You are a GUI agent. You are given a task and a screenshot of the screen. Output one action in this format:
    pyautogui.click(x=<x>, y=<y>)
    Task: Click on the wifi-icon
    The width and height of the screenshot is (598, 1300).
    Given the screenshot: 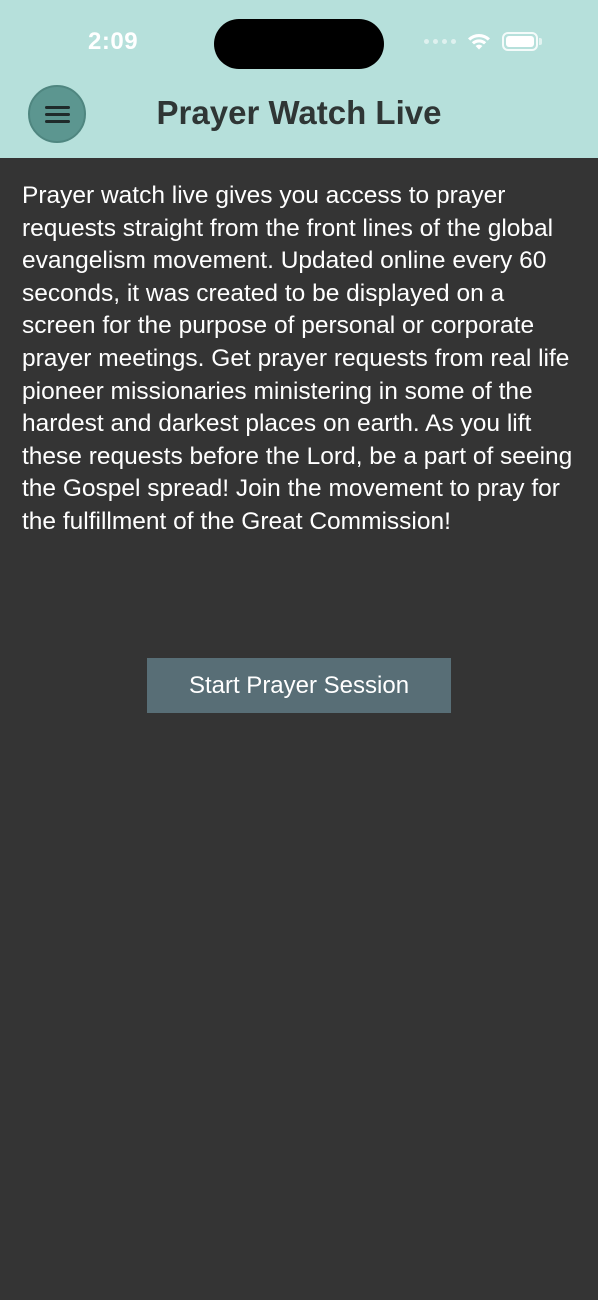 What is the action you would take?
    pyautogui.click(x=479, y=41)
    